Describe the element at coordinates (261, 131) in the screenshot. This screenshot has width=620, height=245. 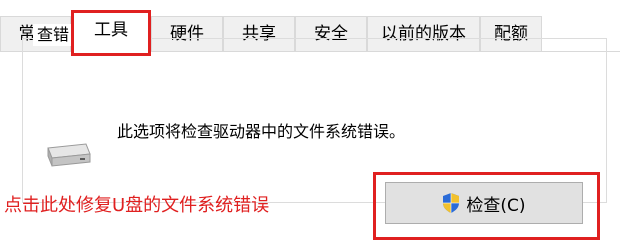
I see `group-description: 此选项将检查驱动器中的文件系统错误。` at that location.